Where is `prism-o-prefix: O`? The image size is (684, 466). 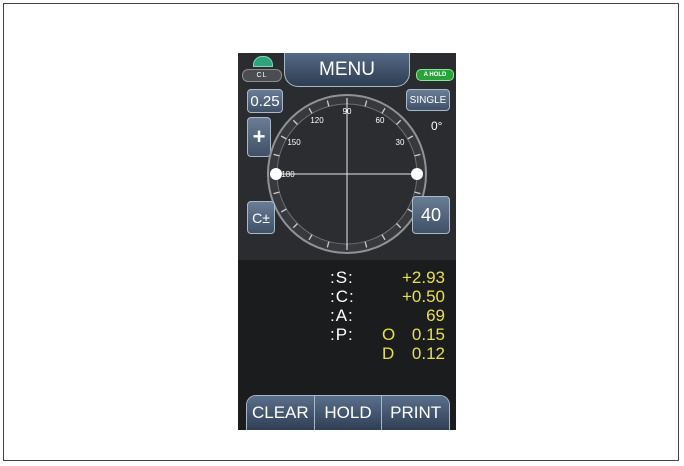
prism-o-prefix: O is located at coordinates (389, 334).